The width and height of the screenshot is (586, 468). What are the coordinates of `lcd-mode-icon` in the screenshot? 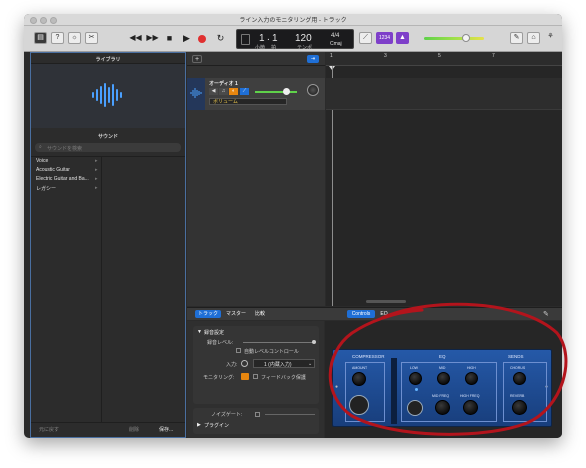 It's located at (245, 39).